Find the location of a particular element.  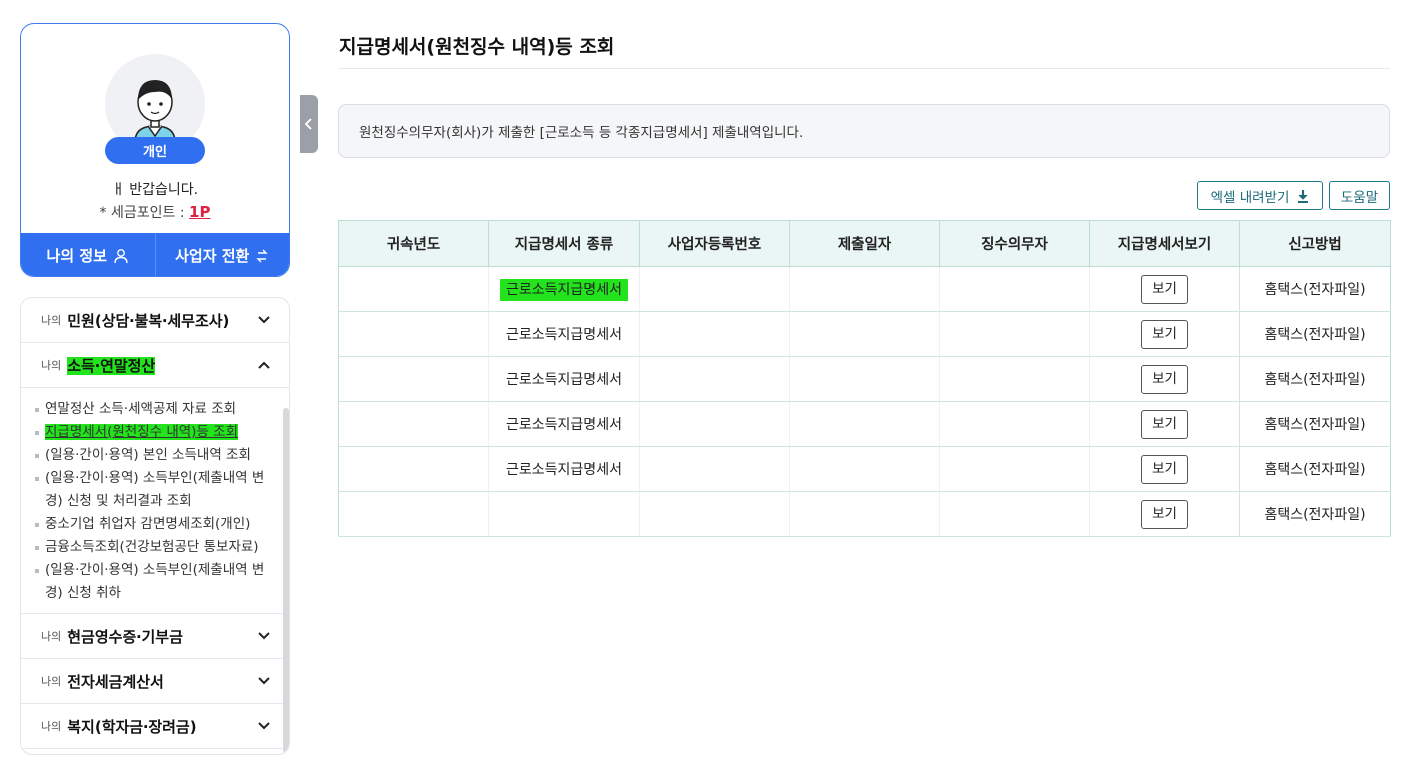

column-header: 신고방법 is located at coordinates (1315, 243).